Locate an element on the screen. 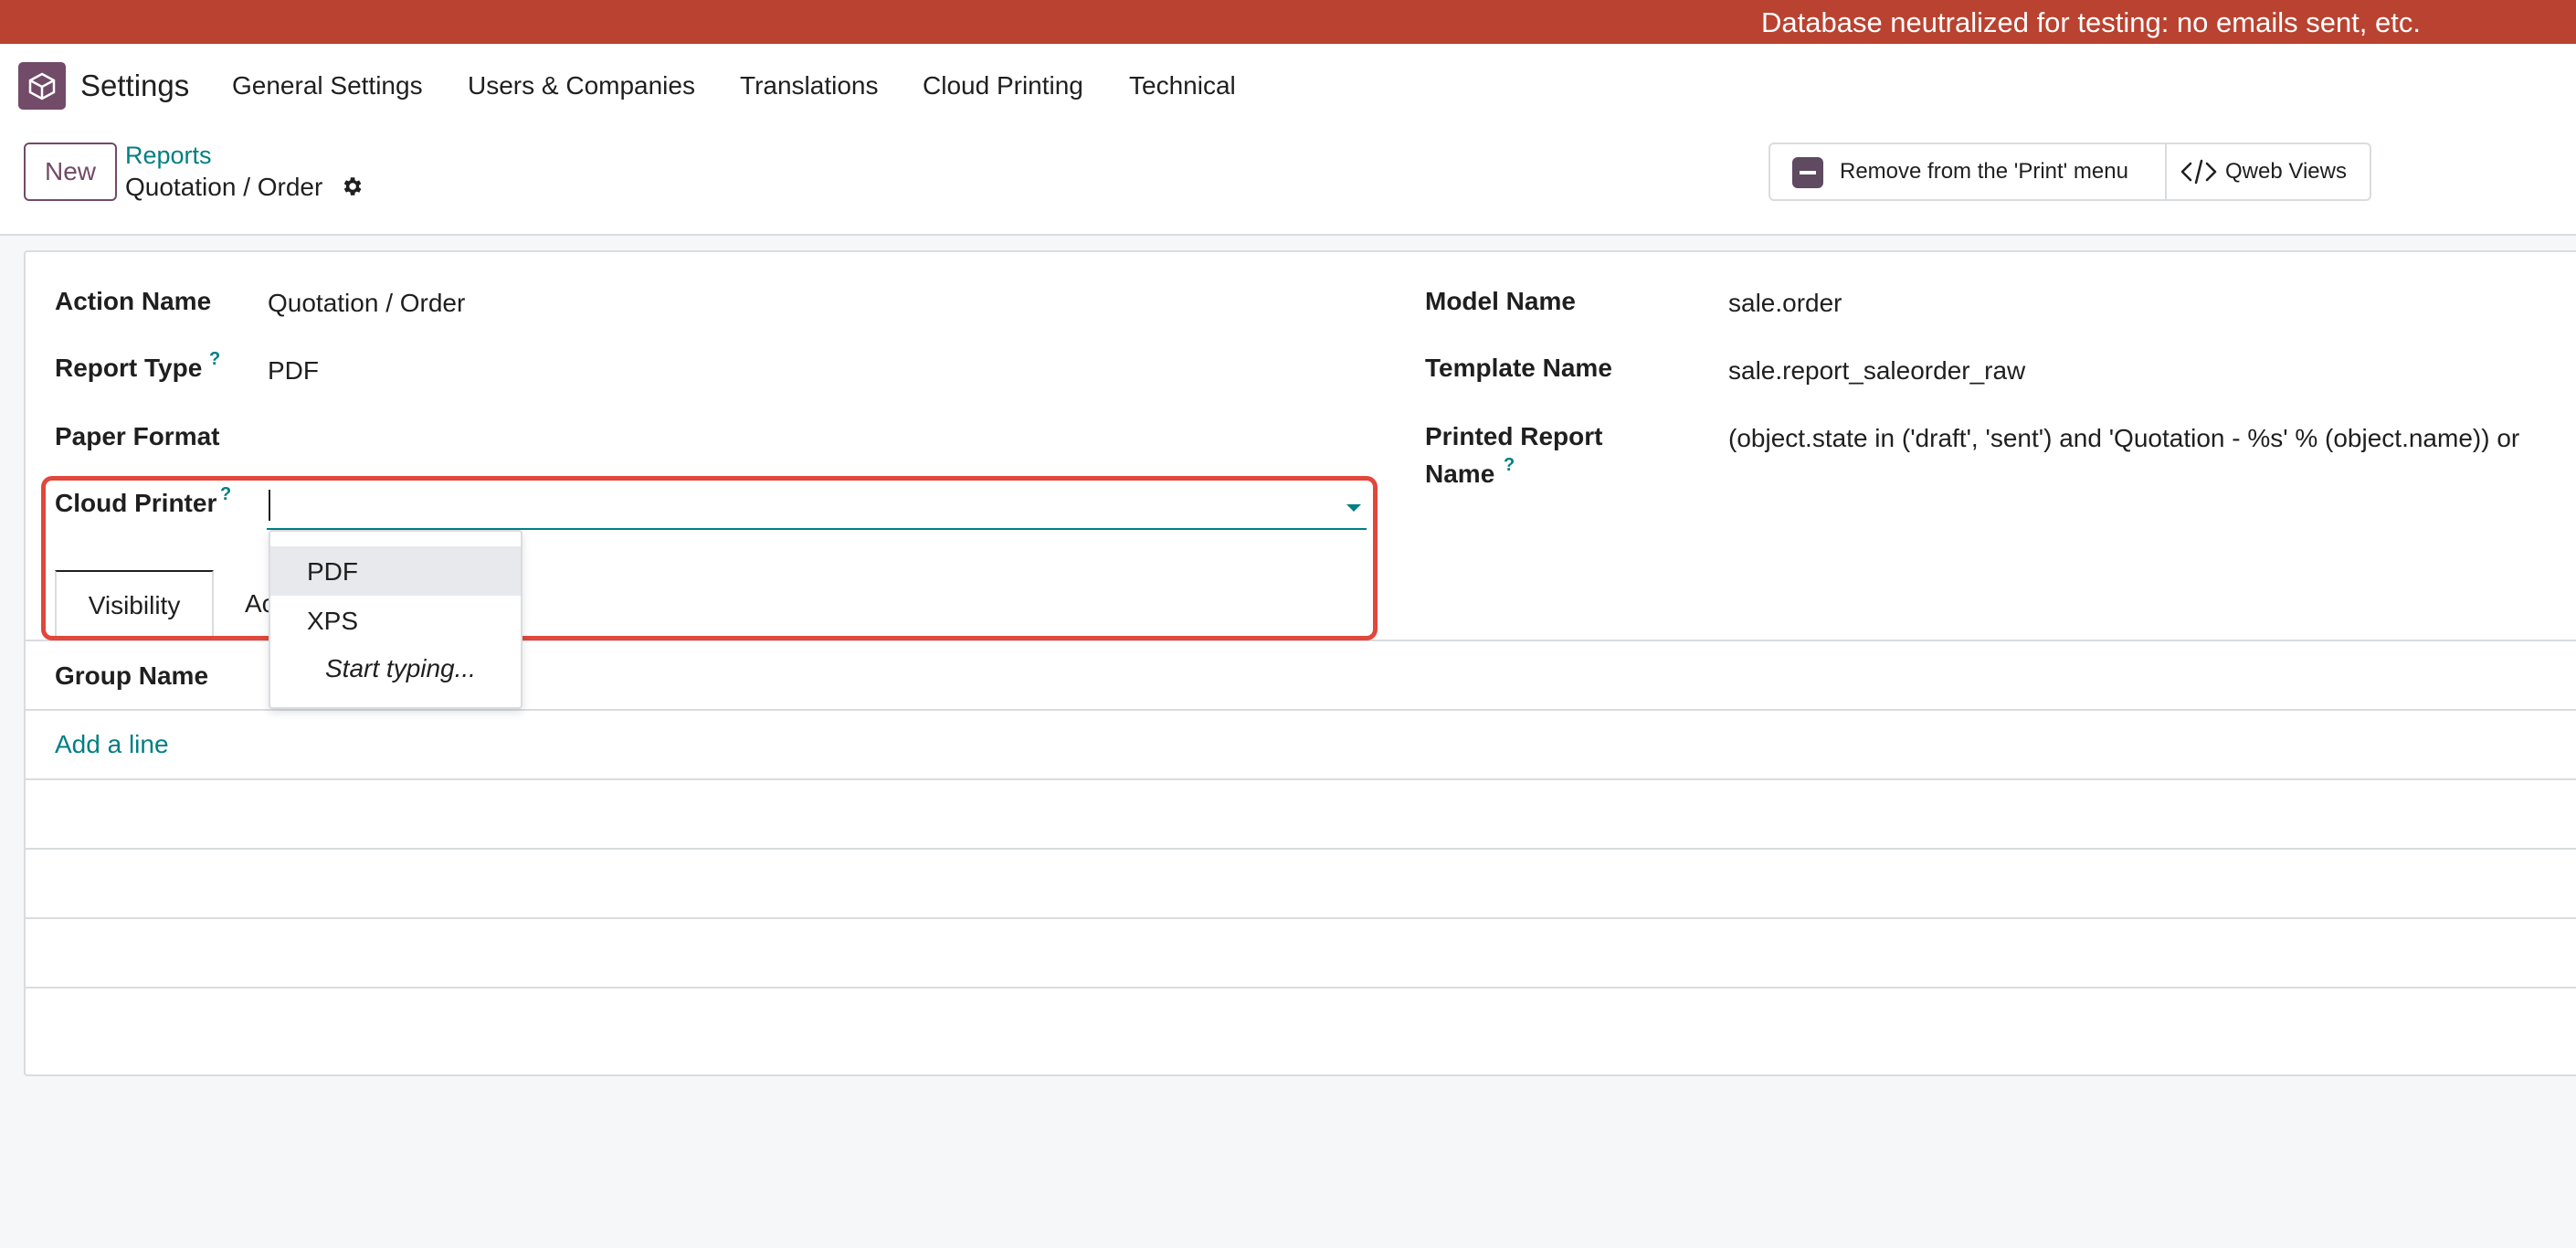 This screenshot has height=1248, width=2576. code-icon is located at coordinates (2198, 172).